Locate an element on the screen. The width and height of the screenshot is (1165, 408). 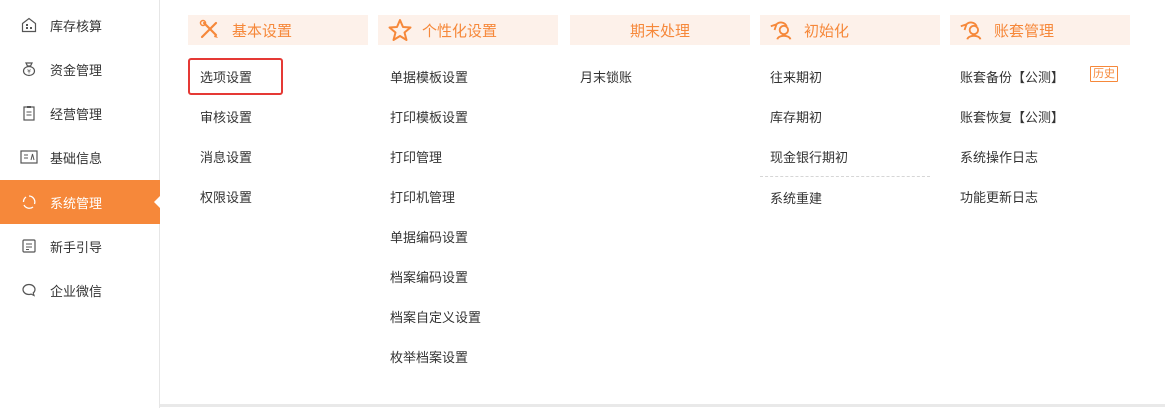
column-title: 期末处理 is located at coordinates (659, 30).